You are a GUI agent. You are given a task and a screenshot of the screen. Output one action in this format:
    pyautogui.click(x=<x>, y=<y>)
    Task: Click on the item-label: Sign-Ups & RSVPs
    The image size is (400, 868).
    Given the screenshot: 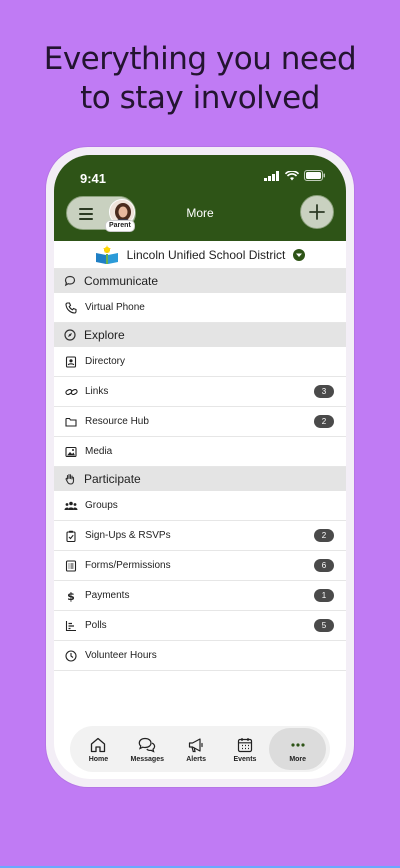 What is the action you would take?
    pyautogui.click(x=128, y=535)
    